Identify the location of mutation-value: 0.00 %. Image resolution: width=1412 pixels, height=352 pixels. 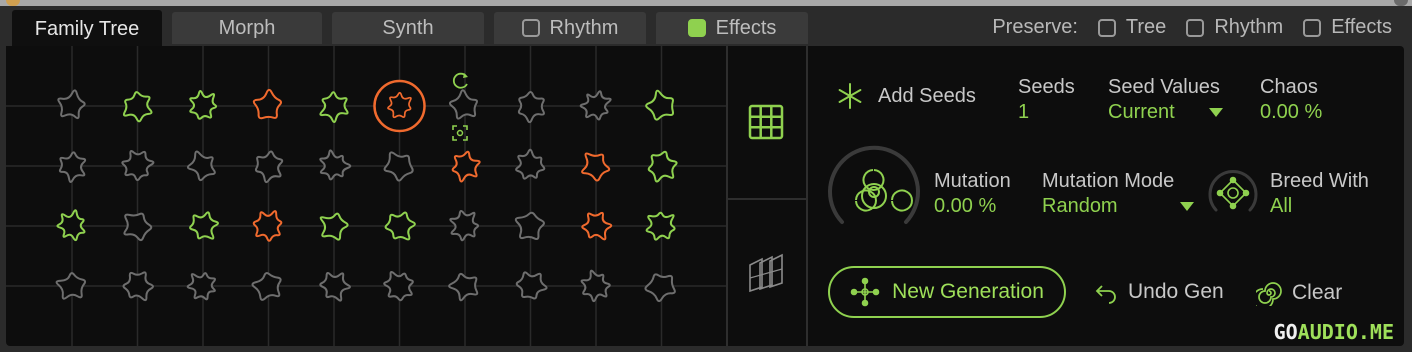
(972, 206).